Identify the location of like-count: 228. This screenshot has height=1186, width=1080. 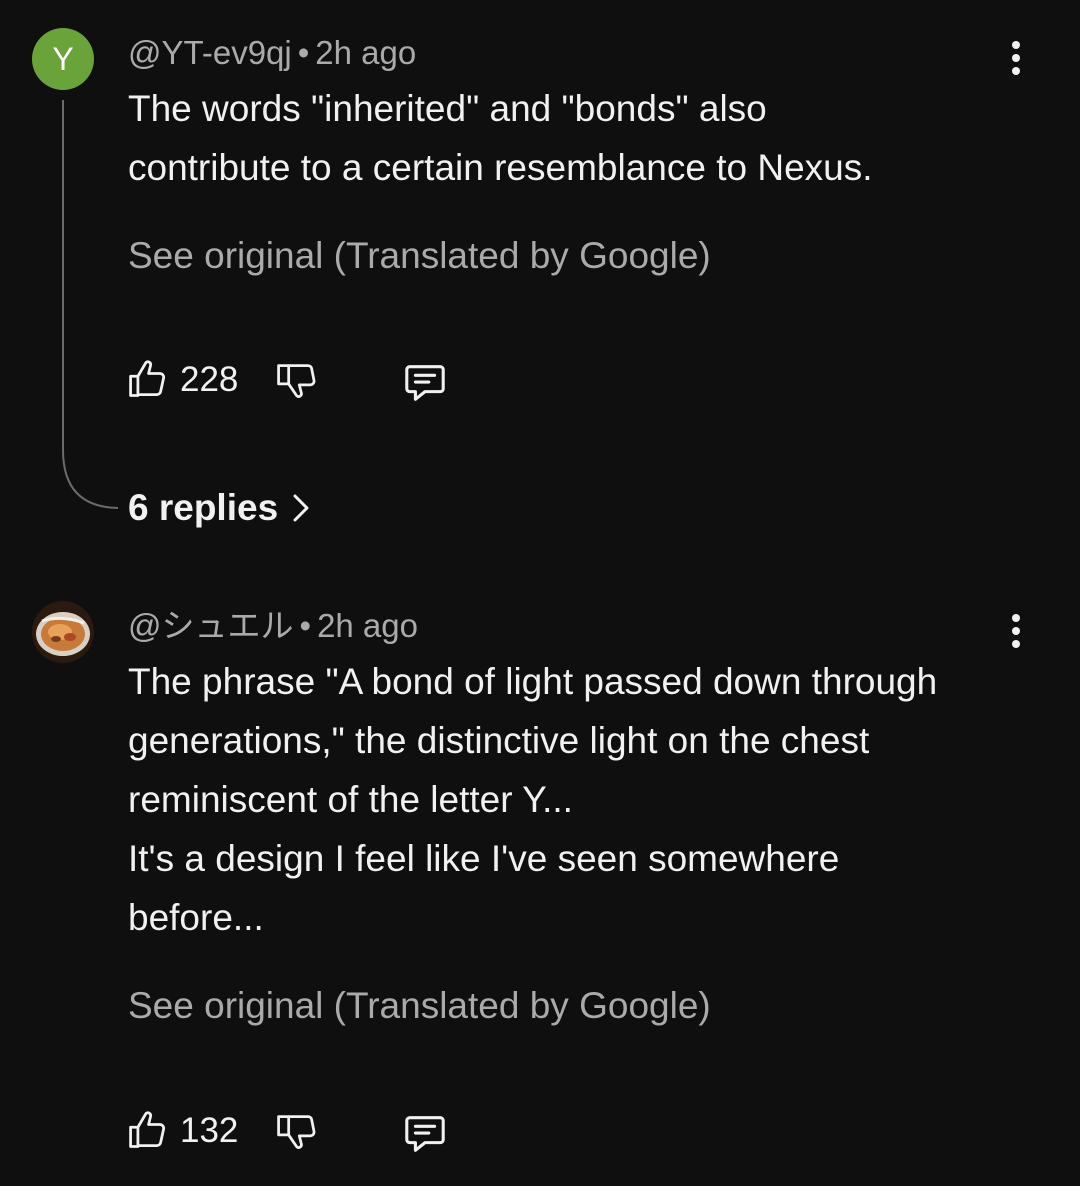
(209, 379).